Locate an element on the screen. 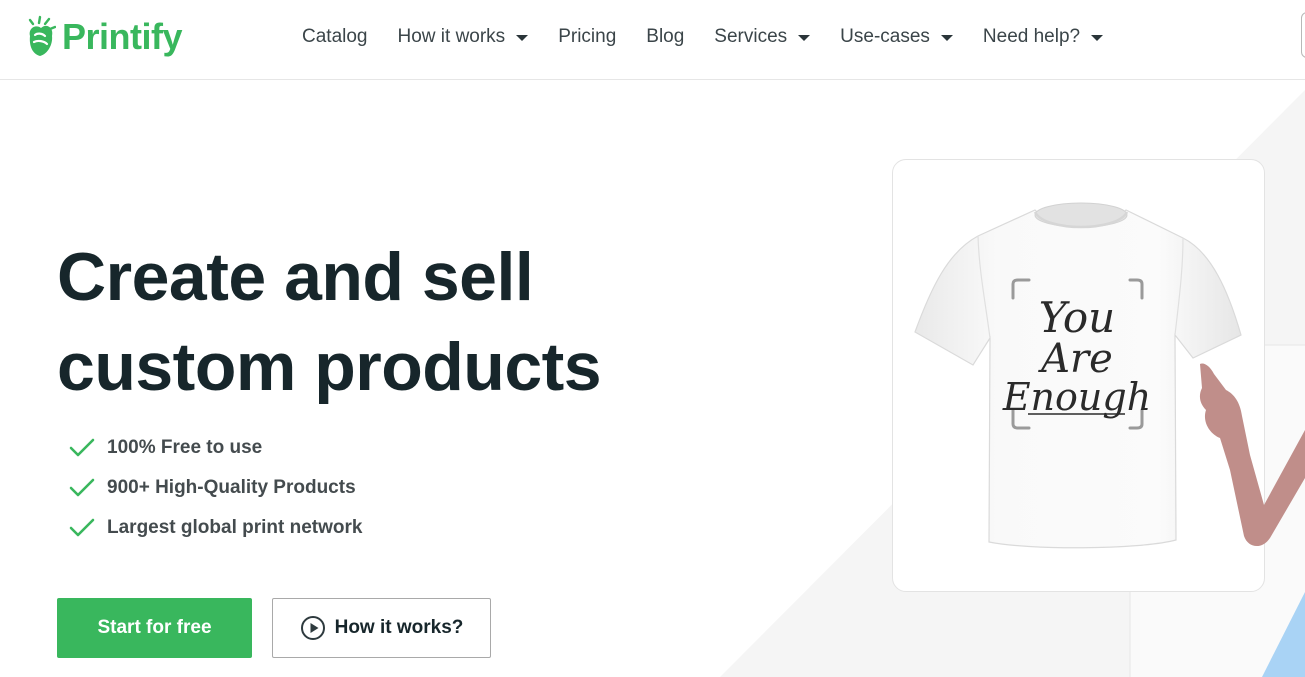 The image size is (1305, 677). brand-logo: Printify is located at coordinates (104, 37).